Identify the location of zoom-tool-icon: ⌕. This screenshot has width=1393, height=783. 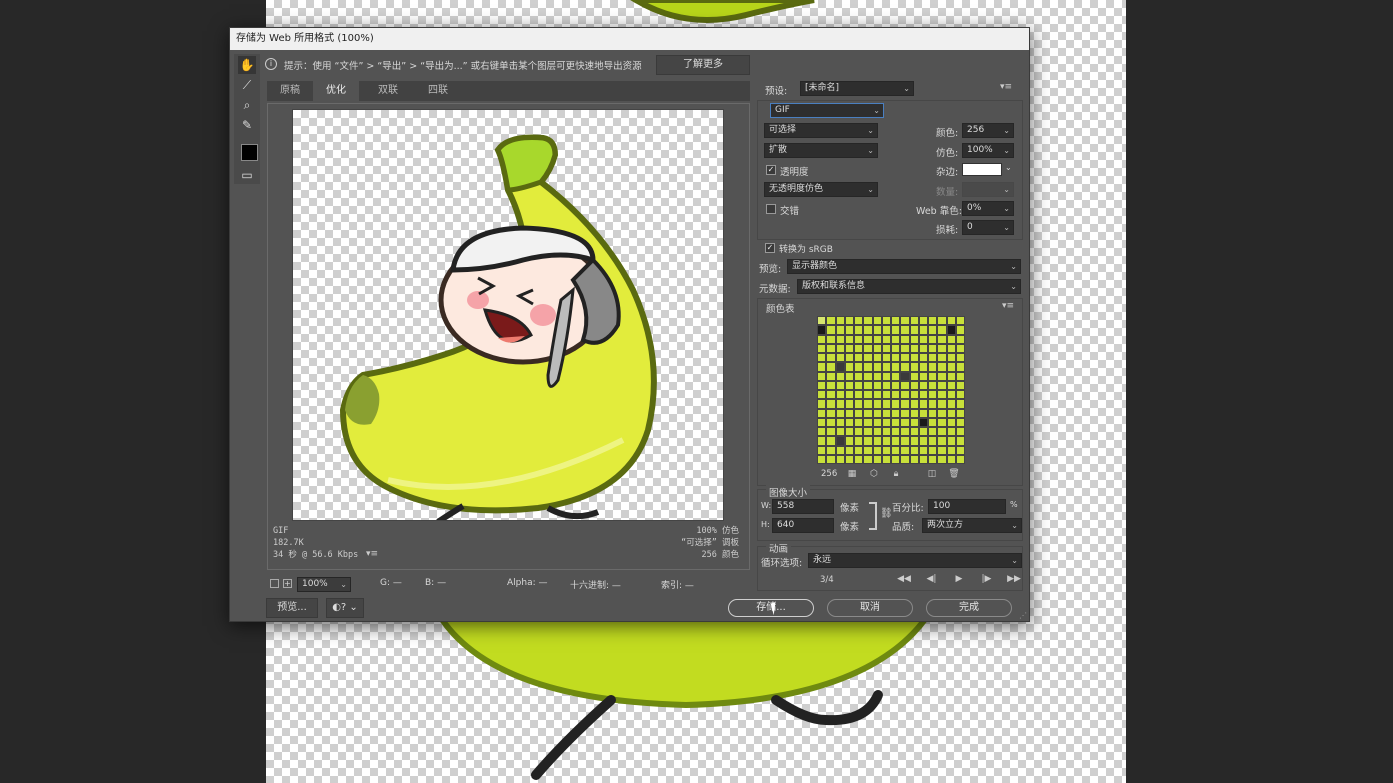
(247, 105).